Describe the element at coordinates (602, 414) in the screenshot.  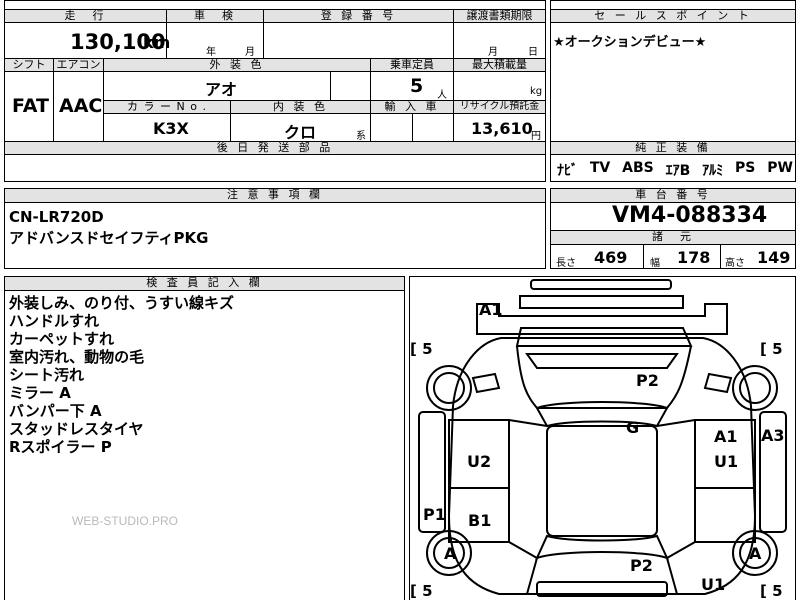
I see `windshield` at that location.